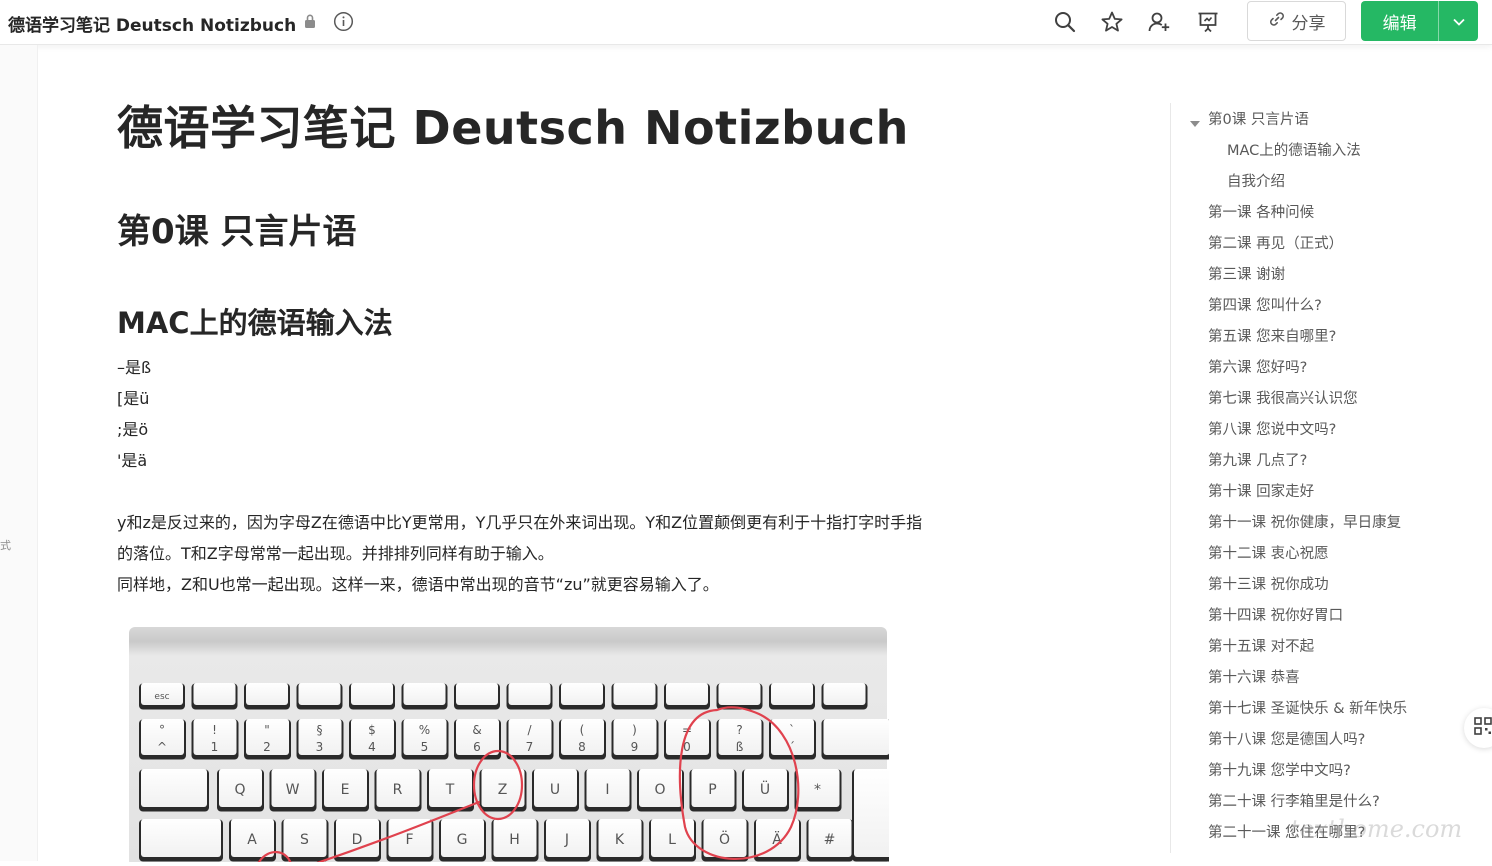 This screenshot has height=866, width=1492. Describe the element at coordinates (450, 790) in the screenshot. I see `letter-key: T` at that location.